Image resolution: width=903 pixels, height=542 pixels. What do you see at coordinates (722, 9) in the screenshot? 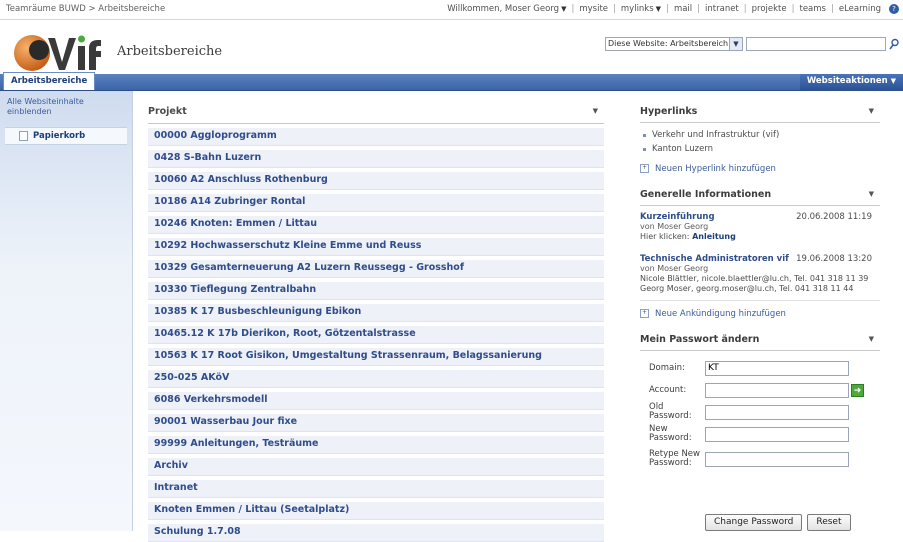
I see `link-intranet: intranet` at bounding box center [722, 9].